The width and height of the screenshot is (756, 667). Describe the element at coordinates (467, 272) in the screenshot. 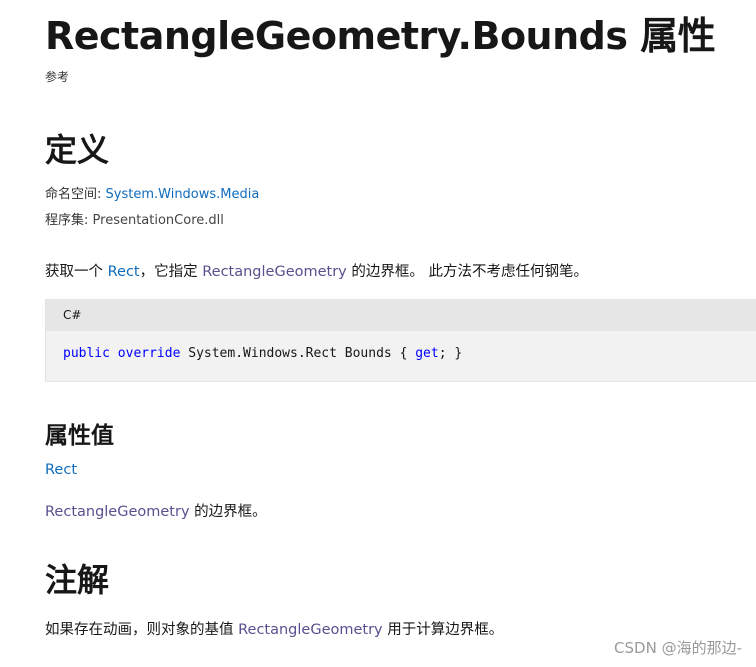

I see `summary-suffix: 的边界框。 此方法不考虑任何钢笔。` at that location.